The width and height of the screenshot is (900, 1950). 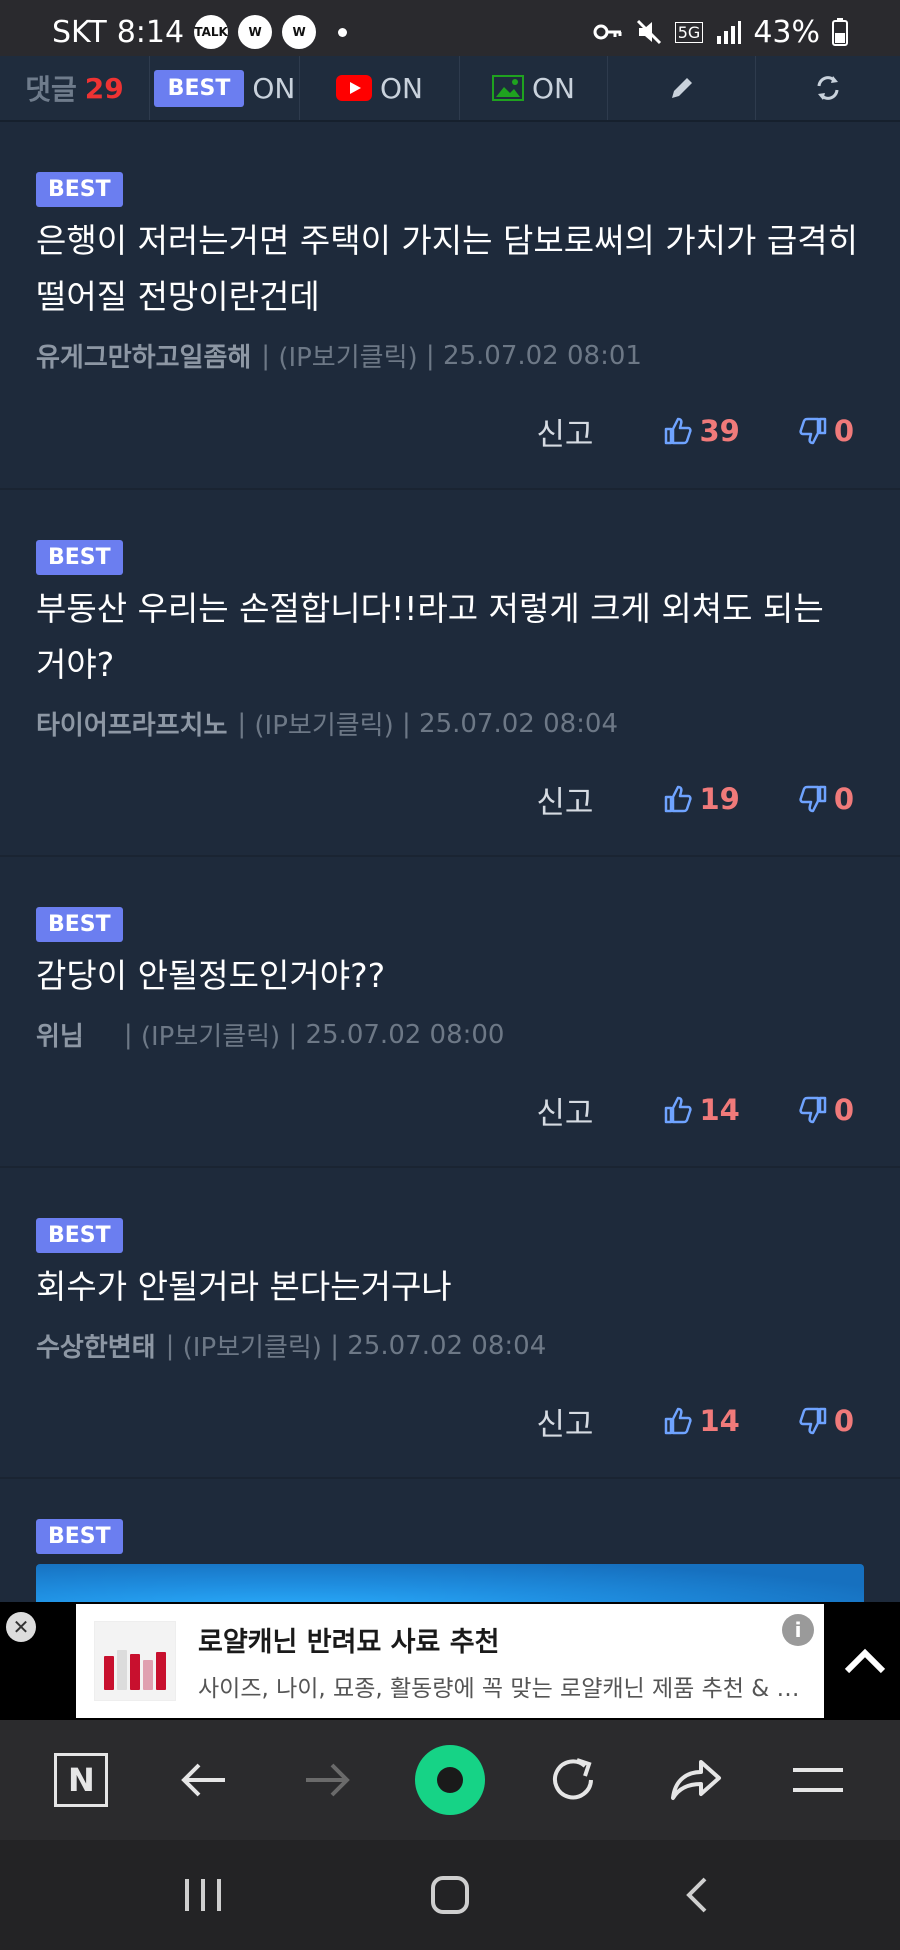 I want to click on comment-meta: 유게그만하고일좀해 | (IP보기클릭) | 25.07.02 08:01, so click(x=450, y=355).